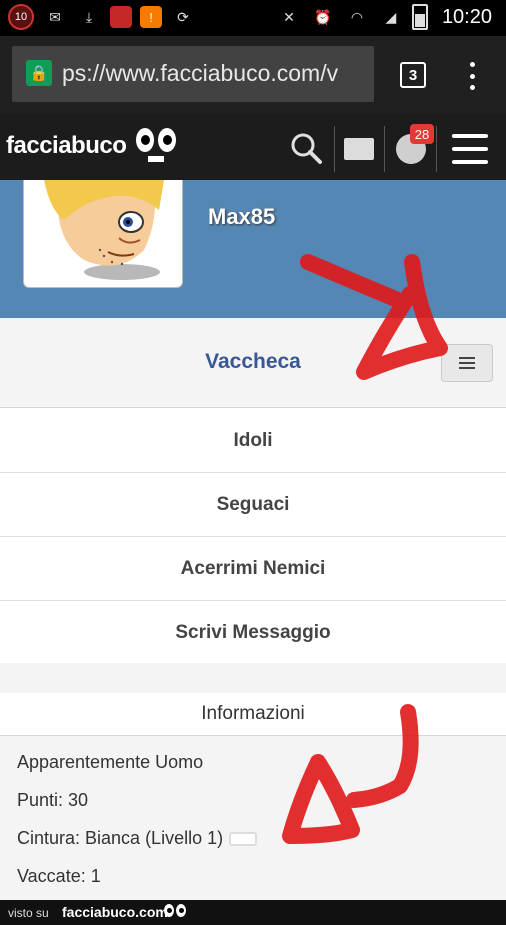 The image size is (506, 925). What do you see at coordinates (253, 505) in the screenshot?
I see `menu-item-seguaci: Seguaci` at bounding box center [253, 505].